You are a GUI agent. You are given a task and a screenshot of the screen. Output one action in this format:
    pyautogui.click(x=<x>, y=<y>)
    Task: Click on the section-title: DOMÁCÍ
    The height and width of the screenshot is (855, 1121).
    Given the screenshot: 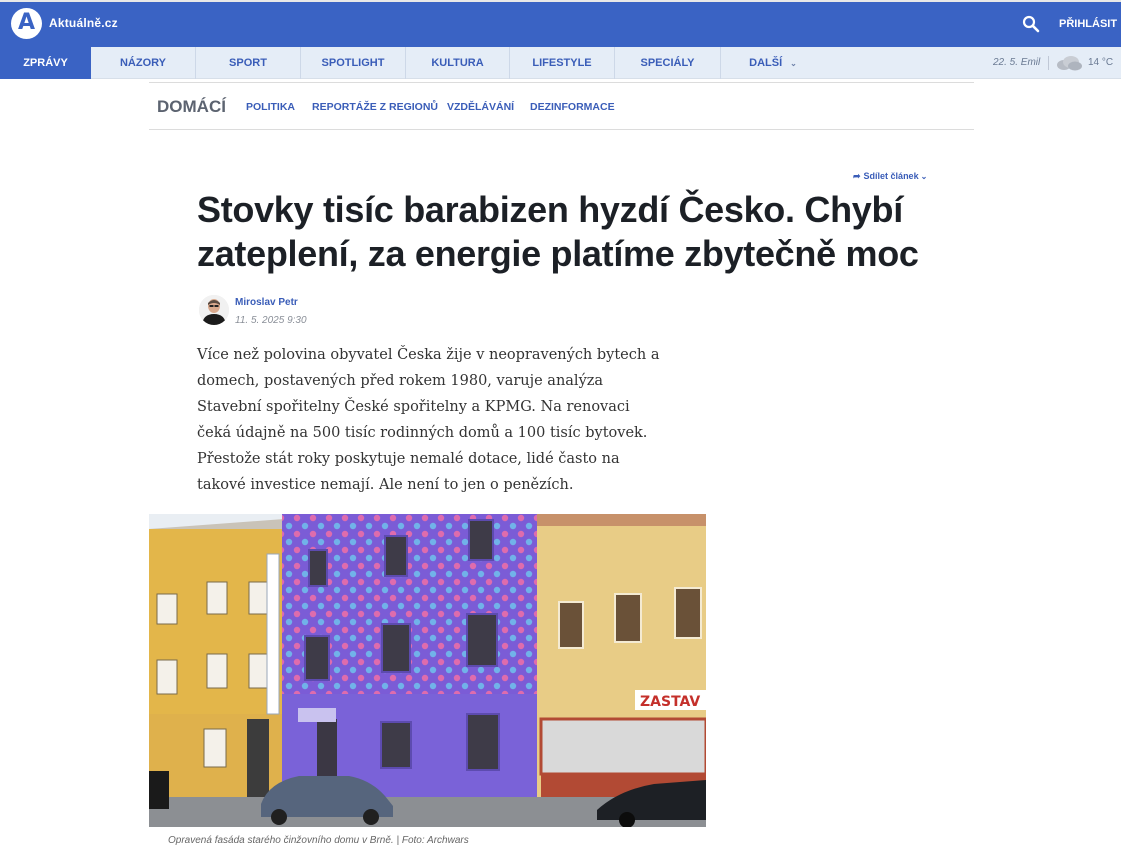 What is the action you would take?
    pyautogui.click(x=191, y=107)
    